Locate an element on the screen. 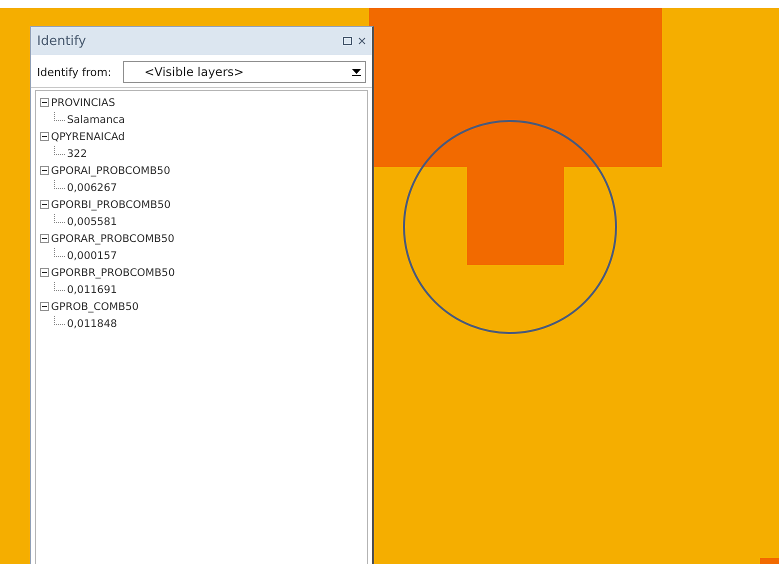  feature-value: 322 is located at coordinates (77, 154).